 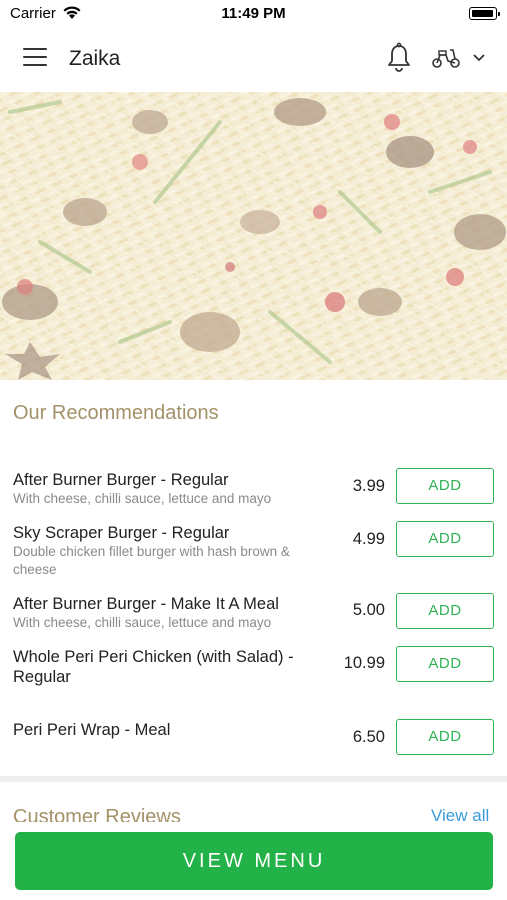 What do you see at coordinates (399, 58) in the screenshot?
I see `bell-icon` at bounding box center [399, 58].